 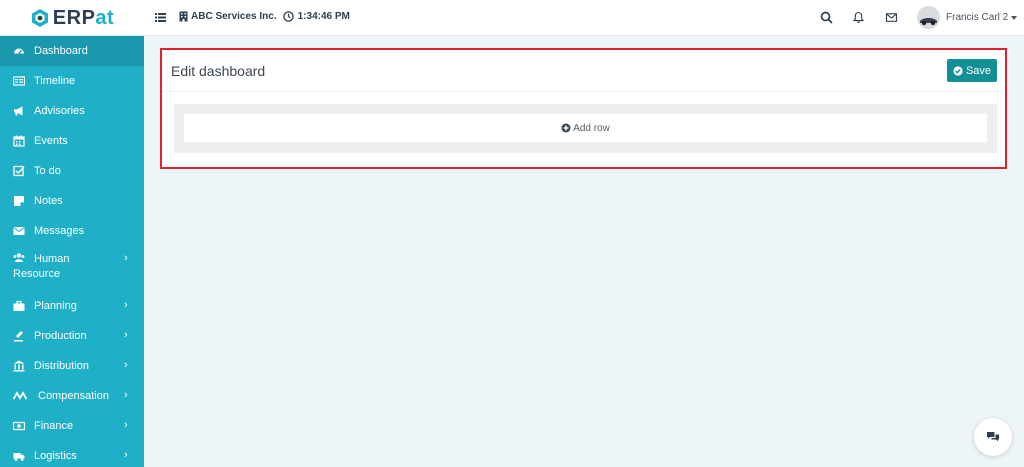 I want to click on menu-toggle-icon, so click(x=160, y=17).